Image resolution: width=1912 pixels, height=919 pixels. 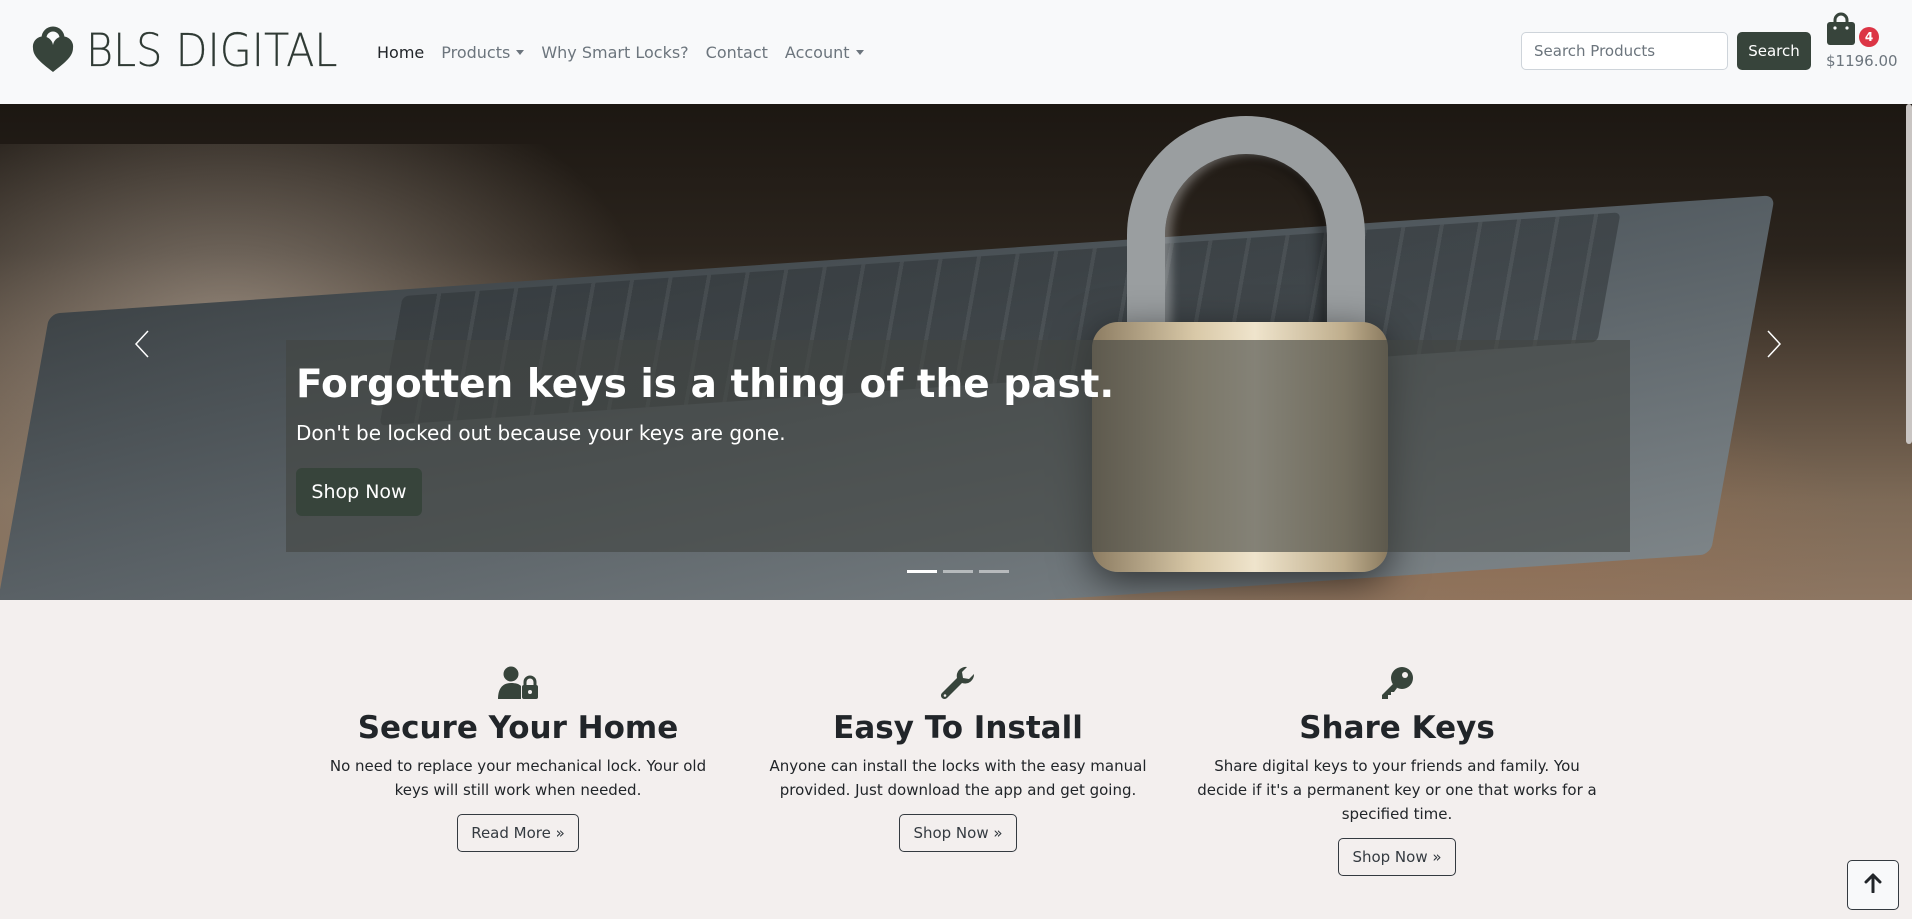 I want to click on feature-title: Easy To Install, so click(x=958, y=728).